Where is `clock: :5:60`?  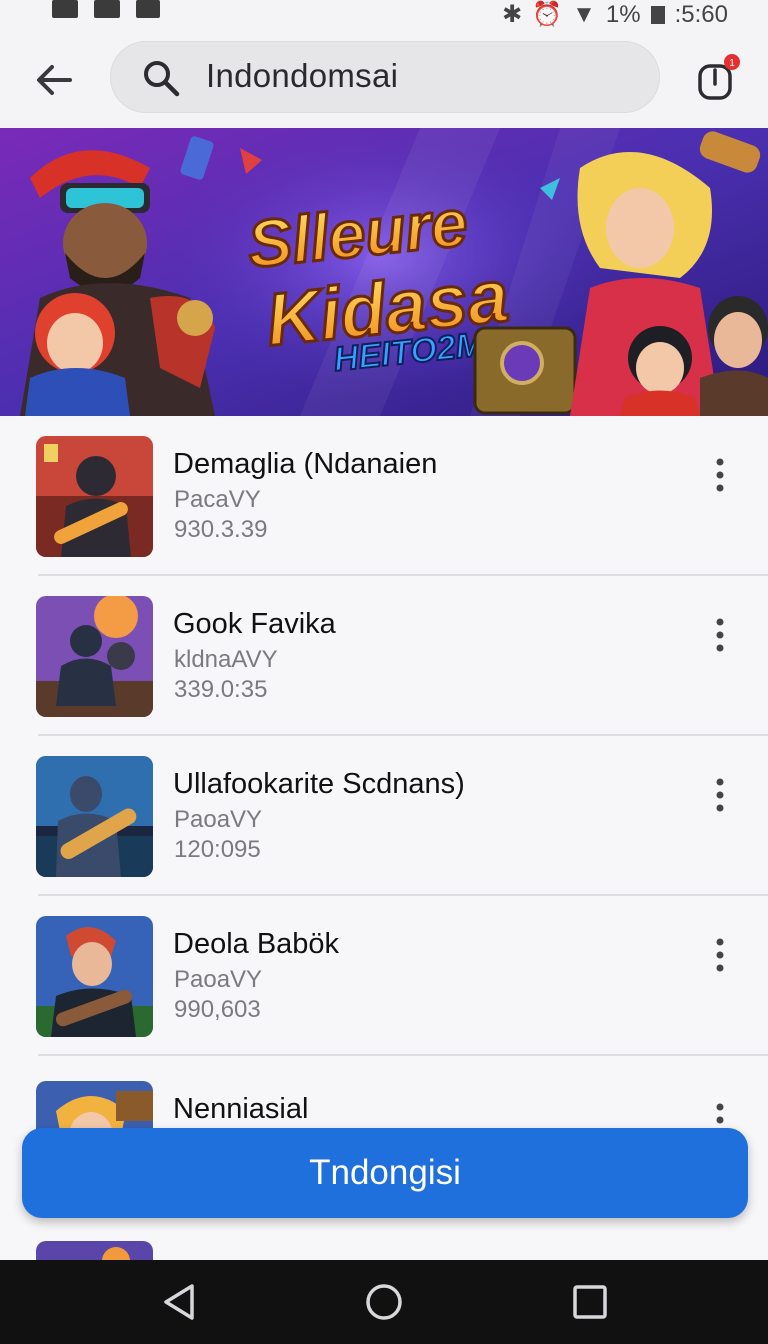 clock: :5:60 is located at coordinates (701, 14).